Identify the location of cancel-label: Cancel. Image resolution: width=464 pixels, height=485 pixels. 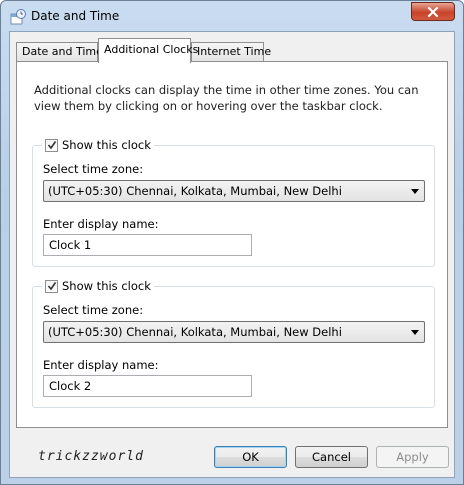
(331, 457).